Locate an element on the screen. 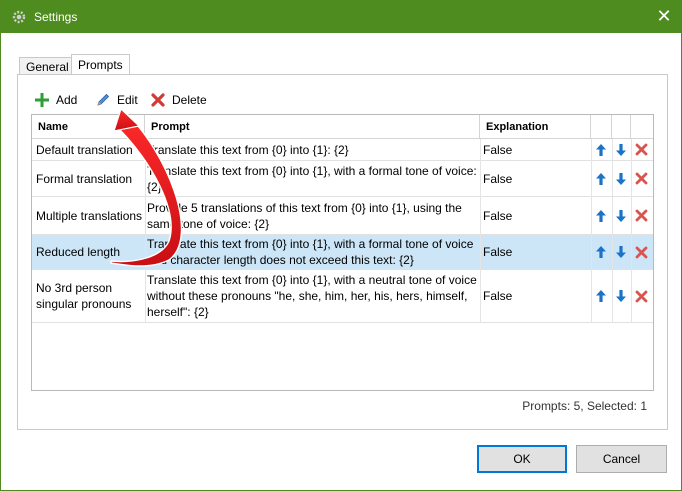 The height and width of the screenshot is (491, 682). pencil-icon is located at coordinates (103, 99).